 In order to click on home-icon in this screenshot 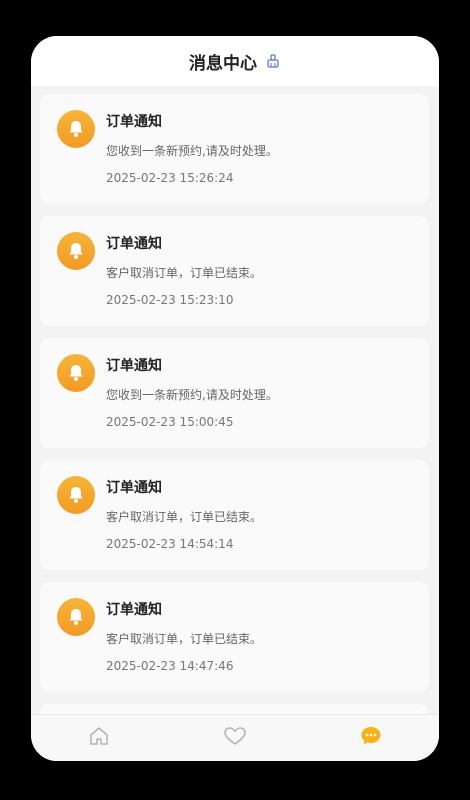, I will do `click(99, 738)`.